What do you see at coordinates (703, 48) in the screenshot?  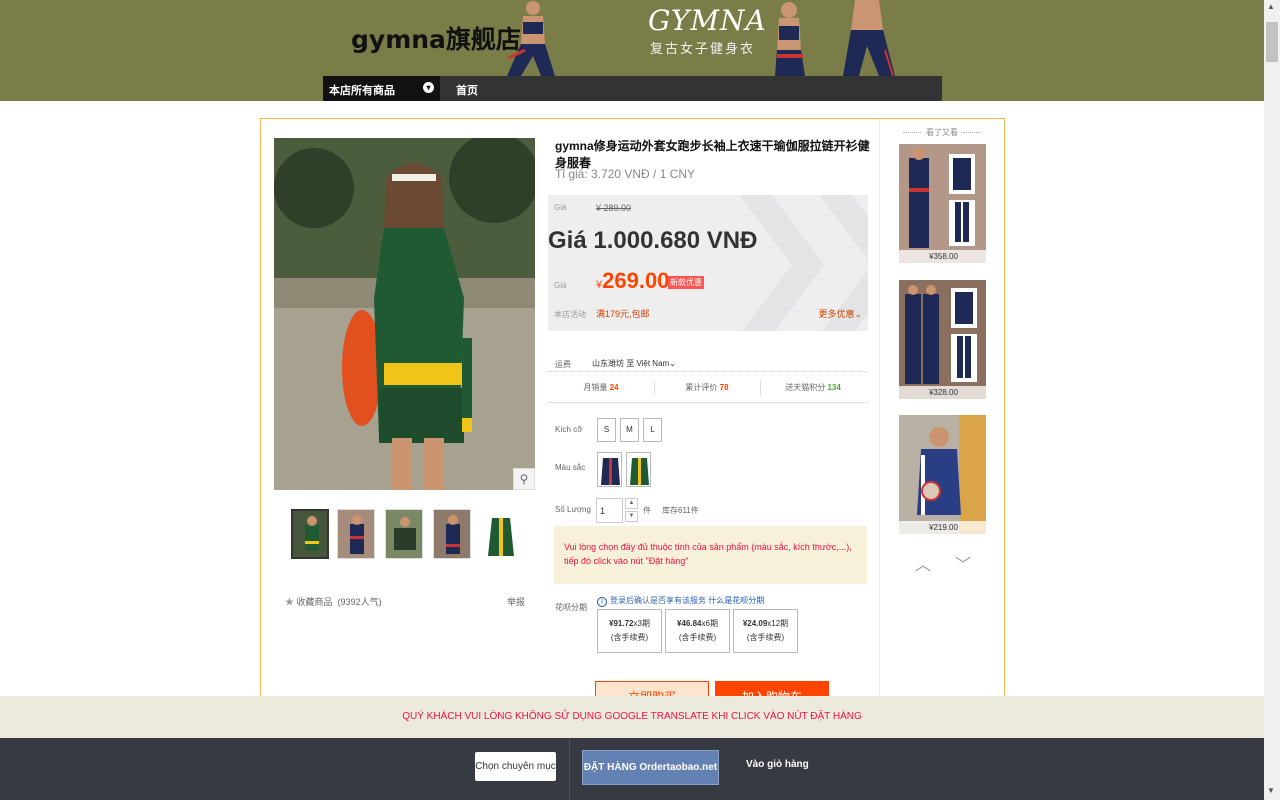 I see `brand-slogan: 复古女子健身衣` at bounding box center [703, 48].